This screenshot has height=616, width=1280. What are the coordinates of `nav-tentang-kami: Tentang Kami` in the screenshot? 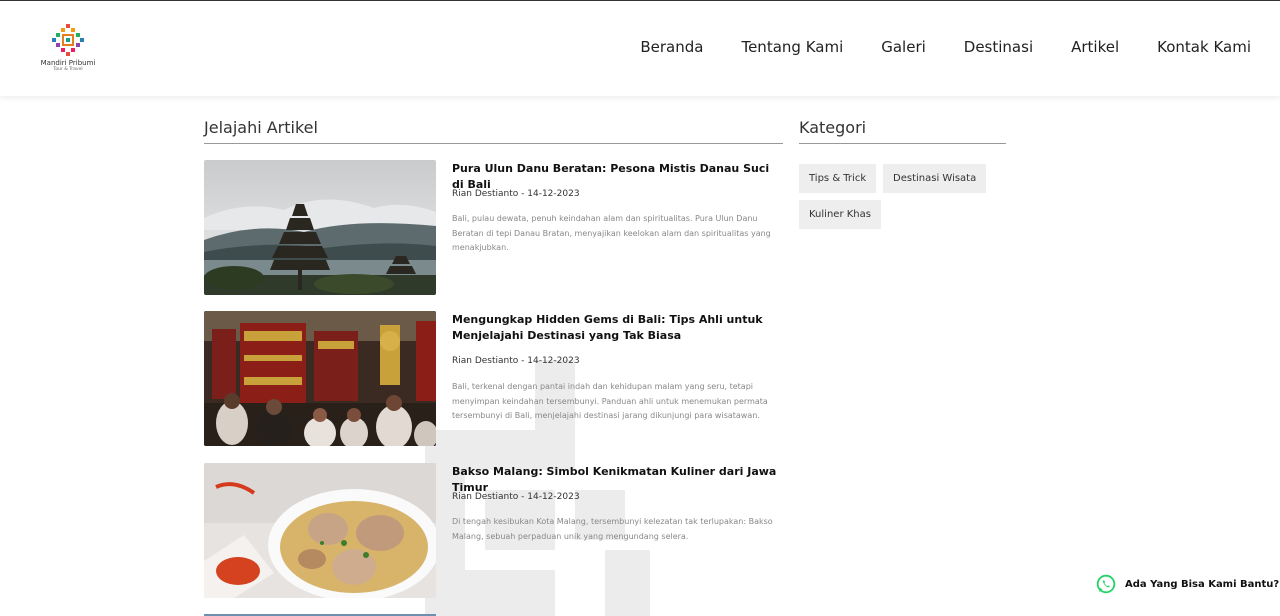 It's located at (792, 47).